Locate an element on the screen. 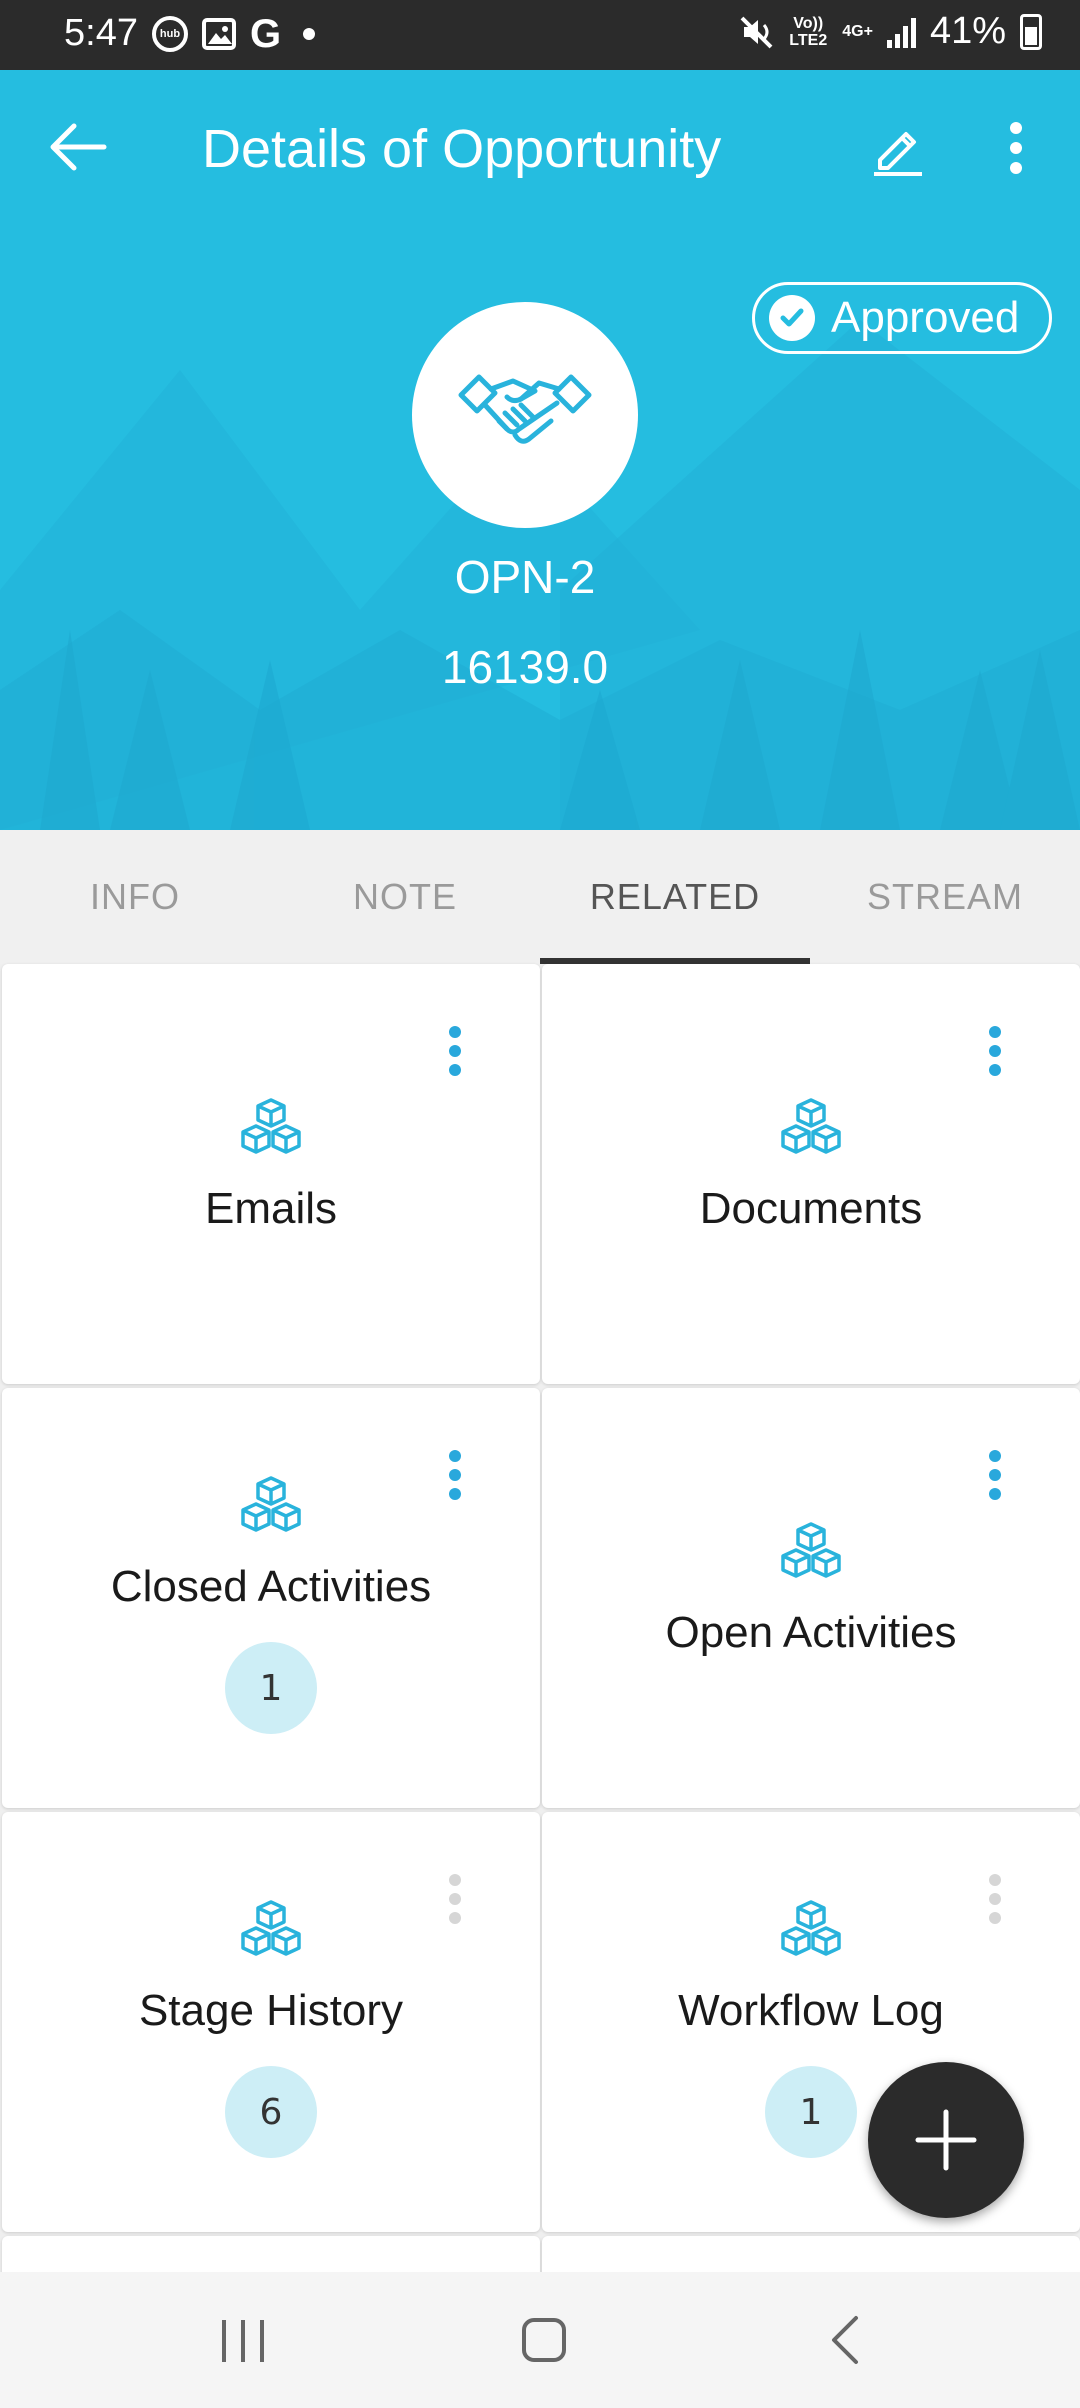 This screenshot has height=2408, width=1080. more-vertical-icon is located at coordinates (1016, 148).